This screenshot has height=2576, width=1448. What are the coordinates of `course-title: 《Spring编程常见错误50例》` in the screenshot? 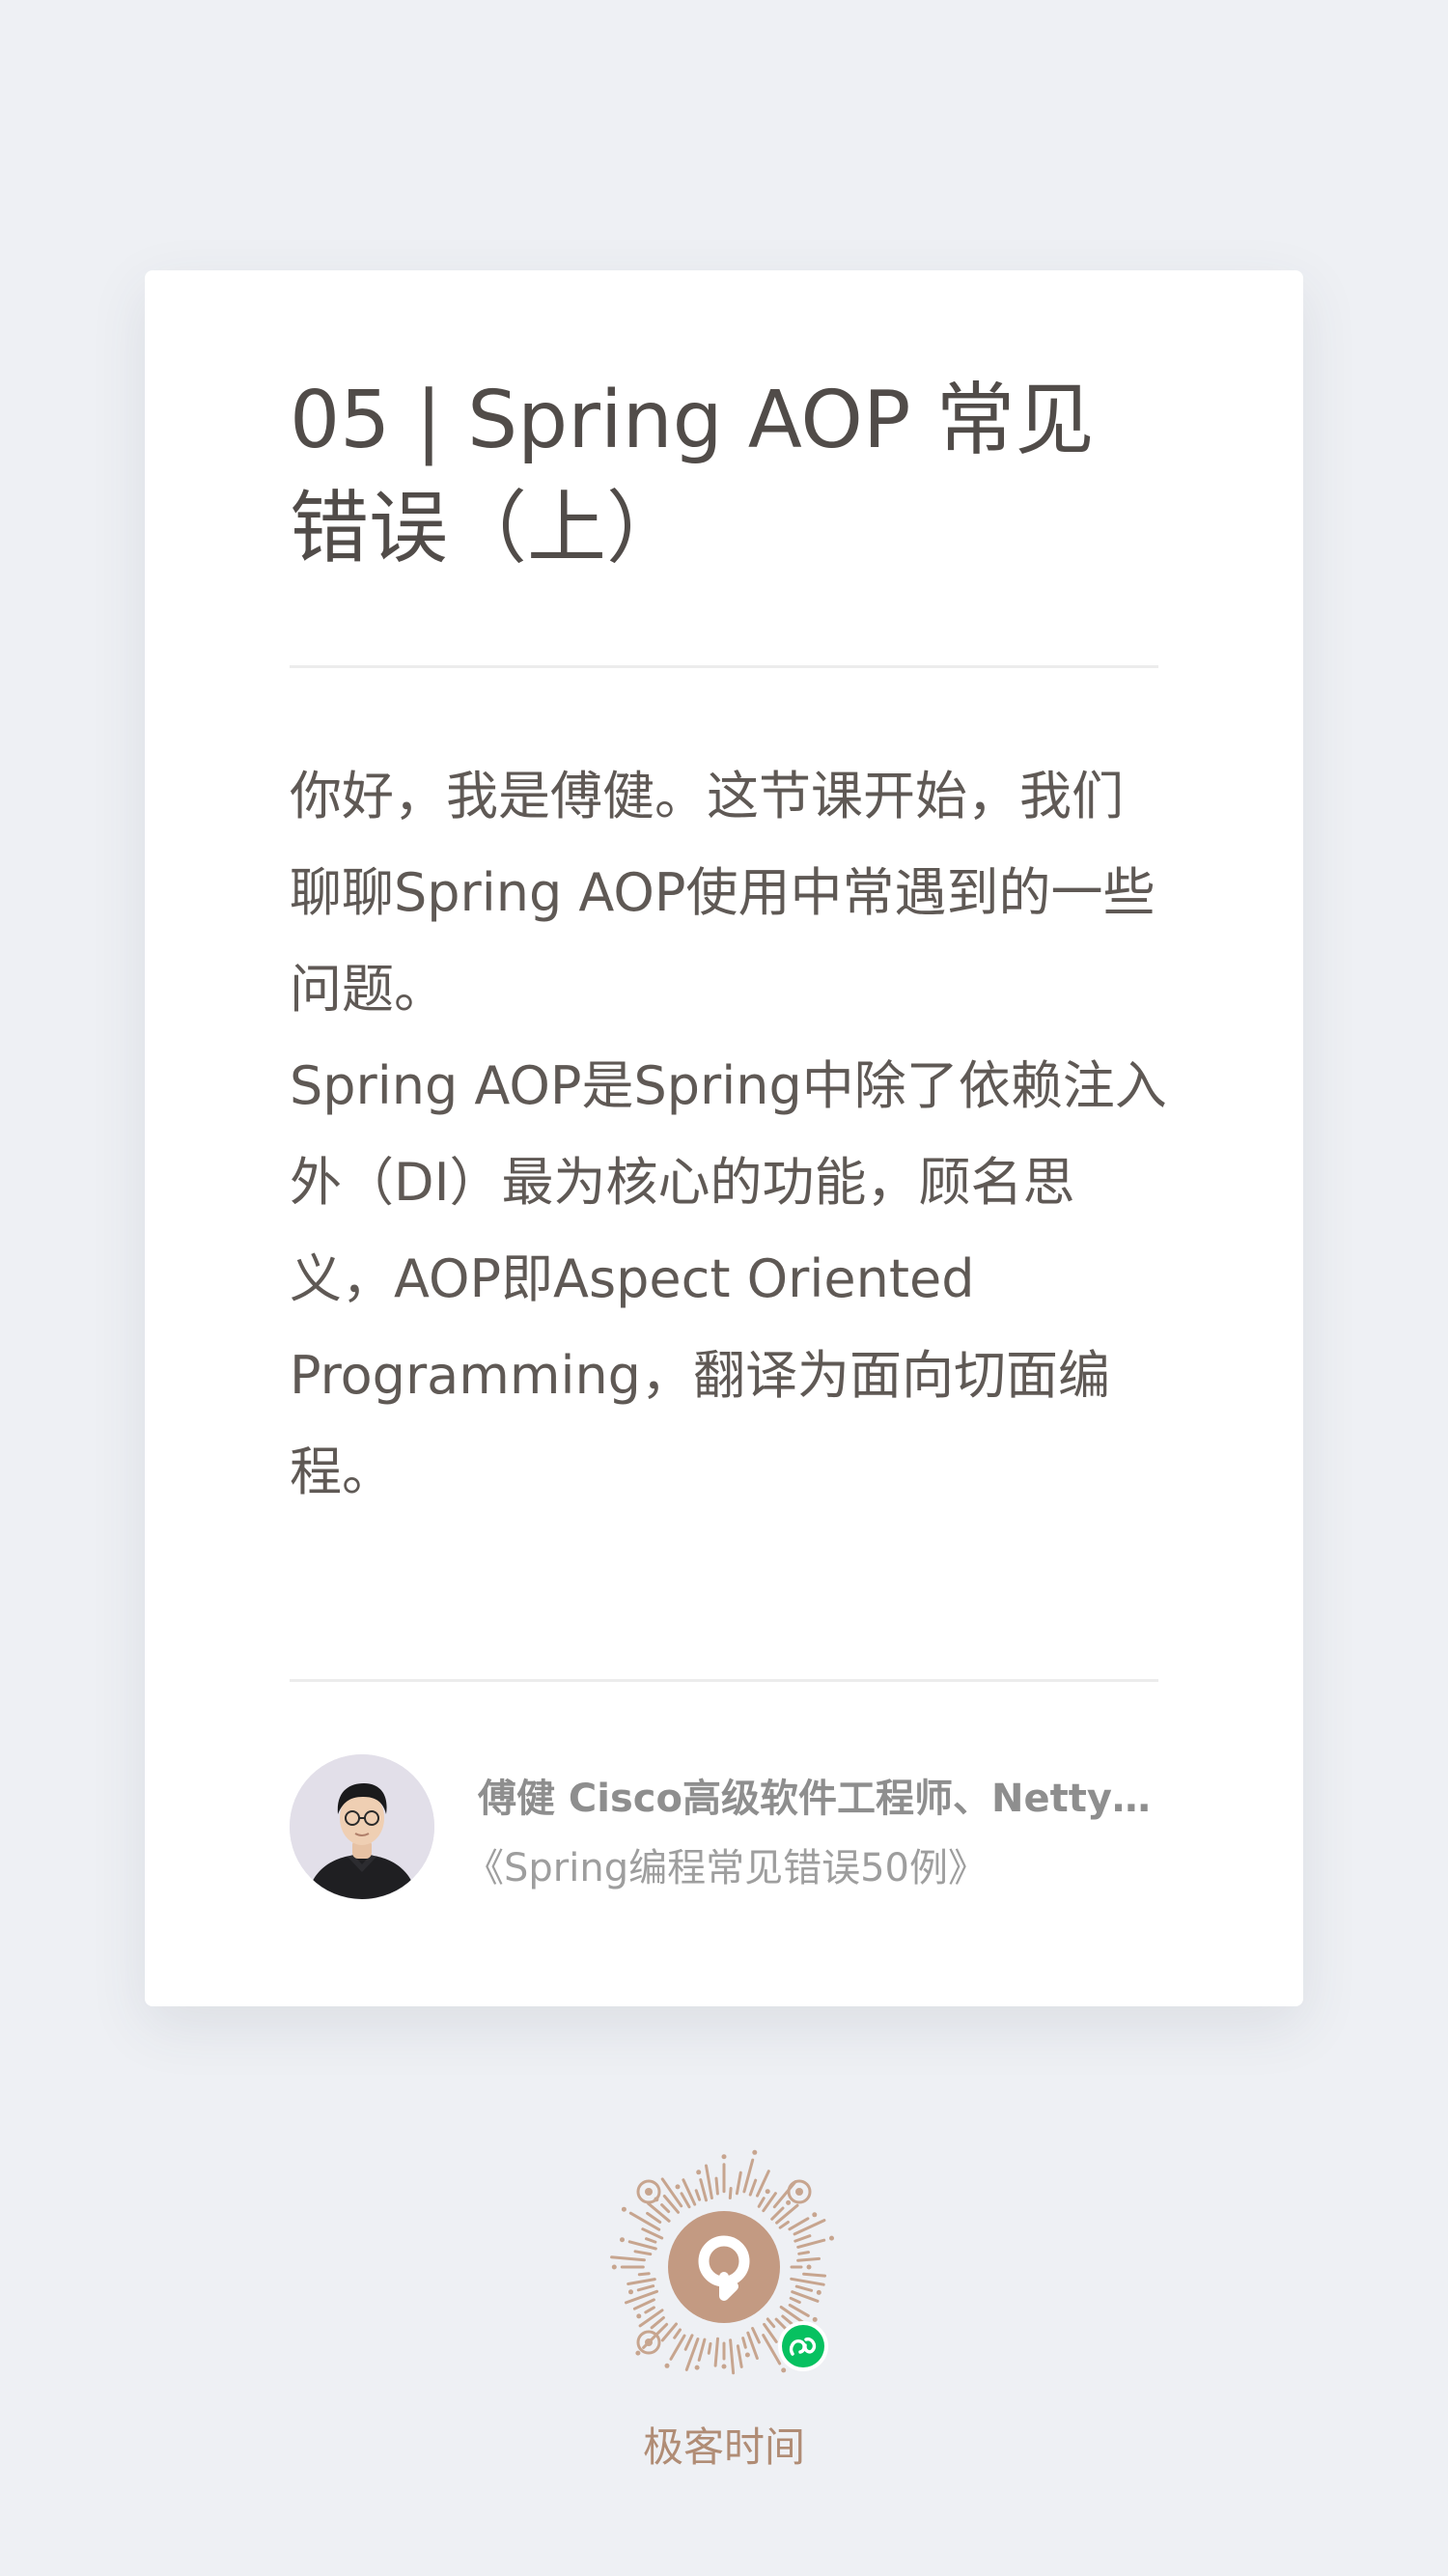 It's located at (726, 1868).